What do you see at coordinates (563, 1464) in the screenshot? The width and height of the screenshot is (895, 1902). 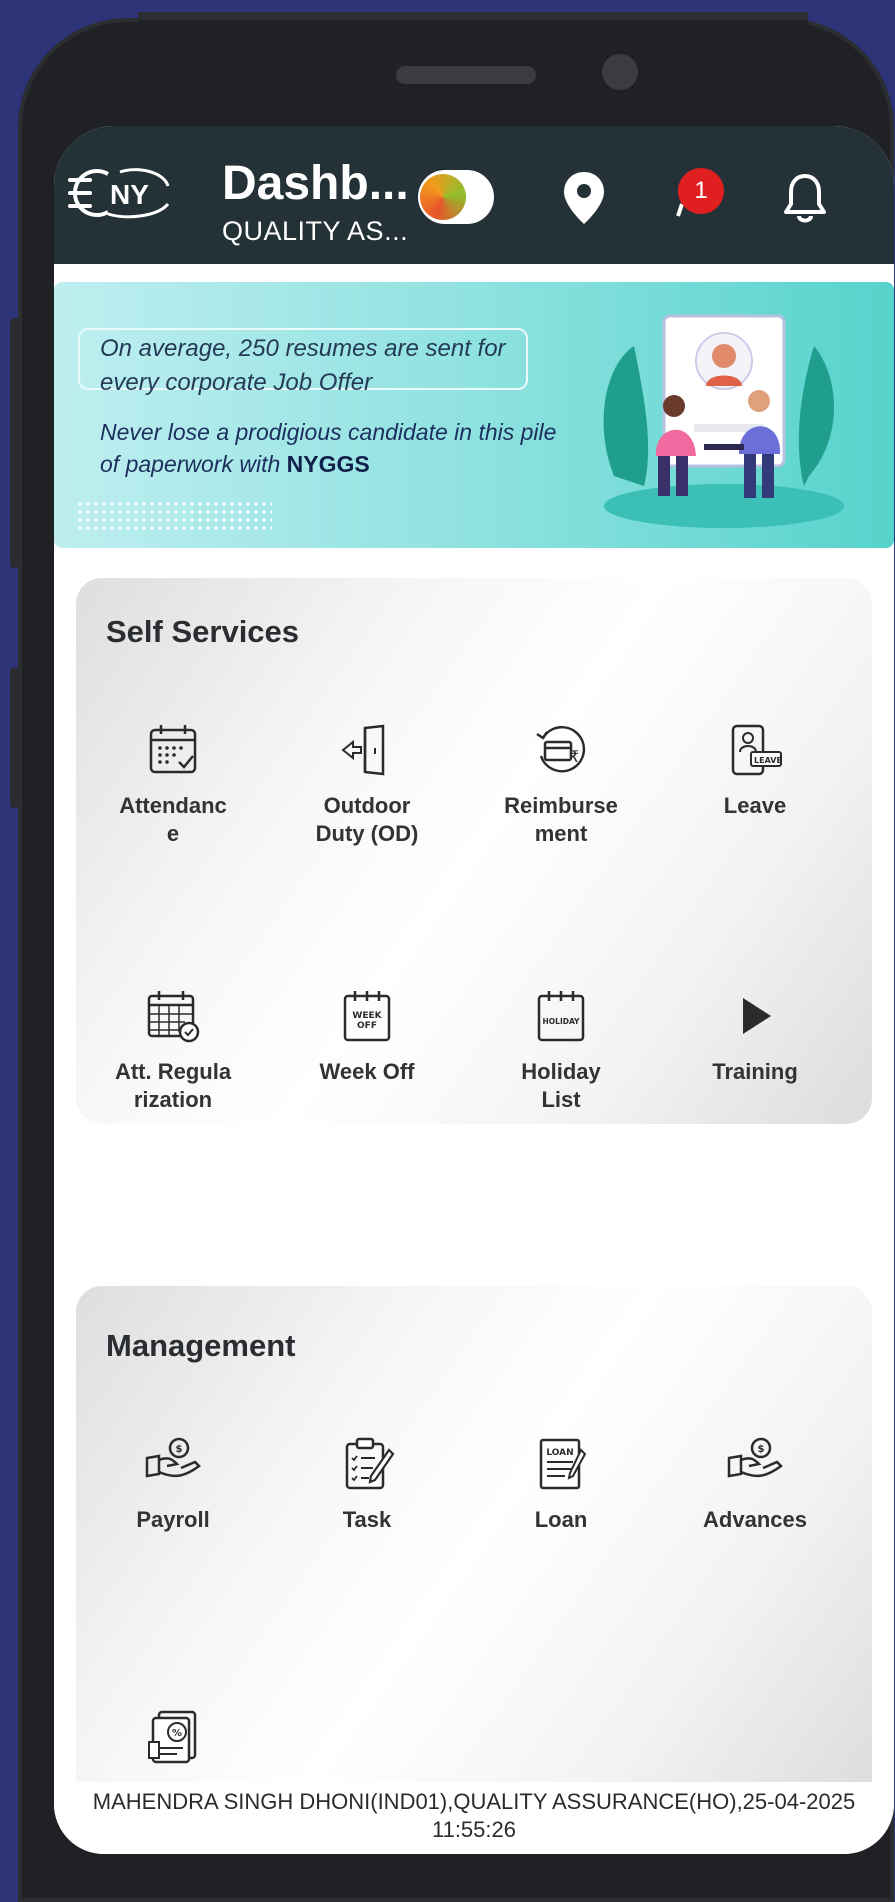 I see `loan-document-icon: LOAN` at bounding box center [563, 1464].